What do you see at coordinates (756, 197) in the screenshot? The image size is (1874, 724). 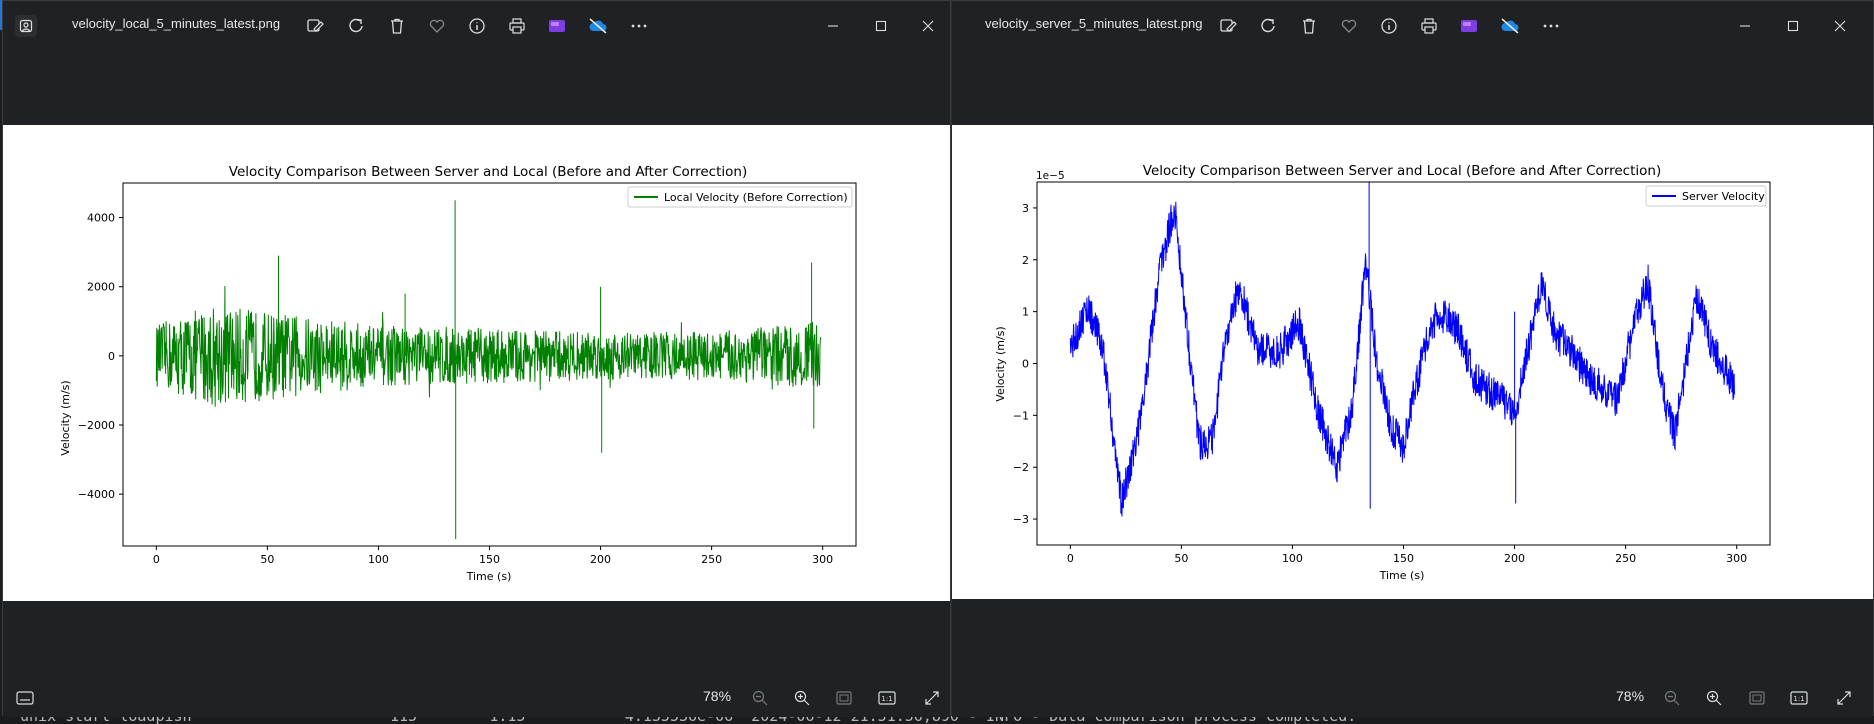 I see `legend-label: Local Velocity (Before Correction)` at bounding box center [756, 197].